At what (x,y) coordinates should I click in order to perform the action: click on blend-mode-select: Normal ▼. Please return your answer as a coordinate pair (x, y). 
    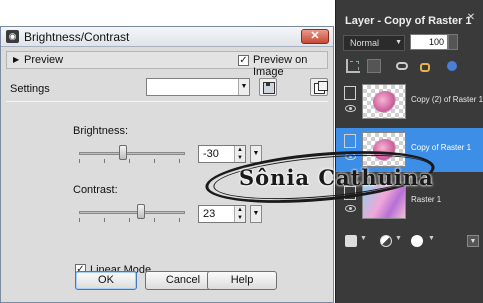
    Looking at the image, I should click on (374, 43).